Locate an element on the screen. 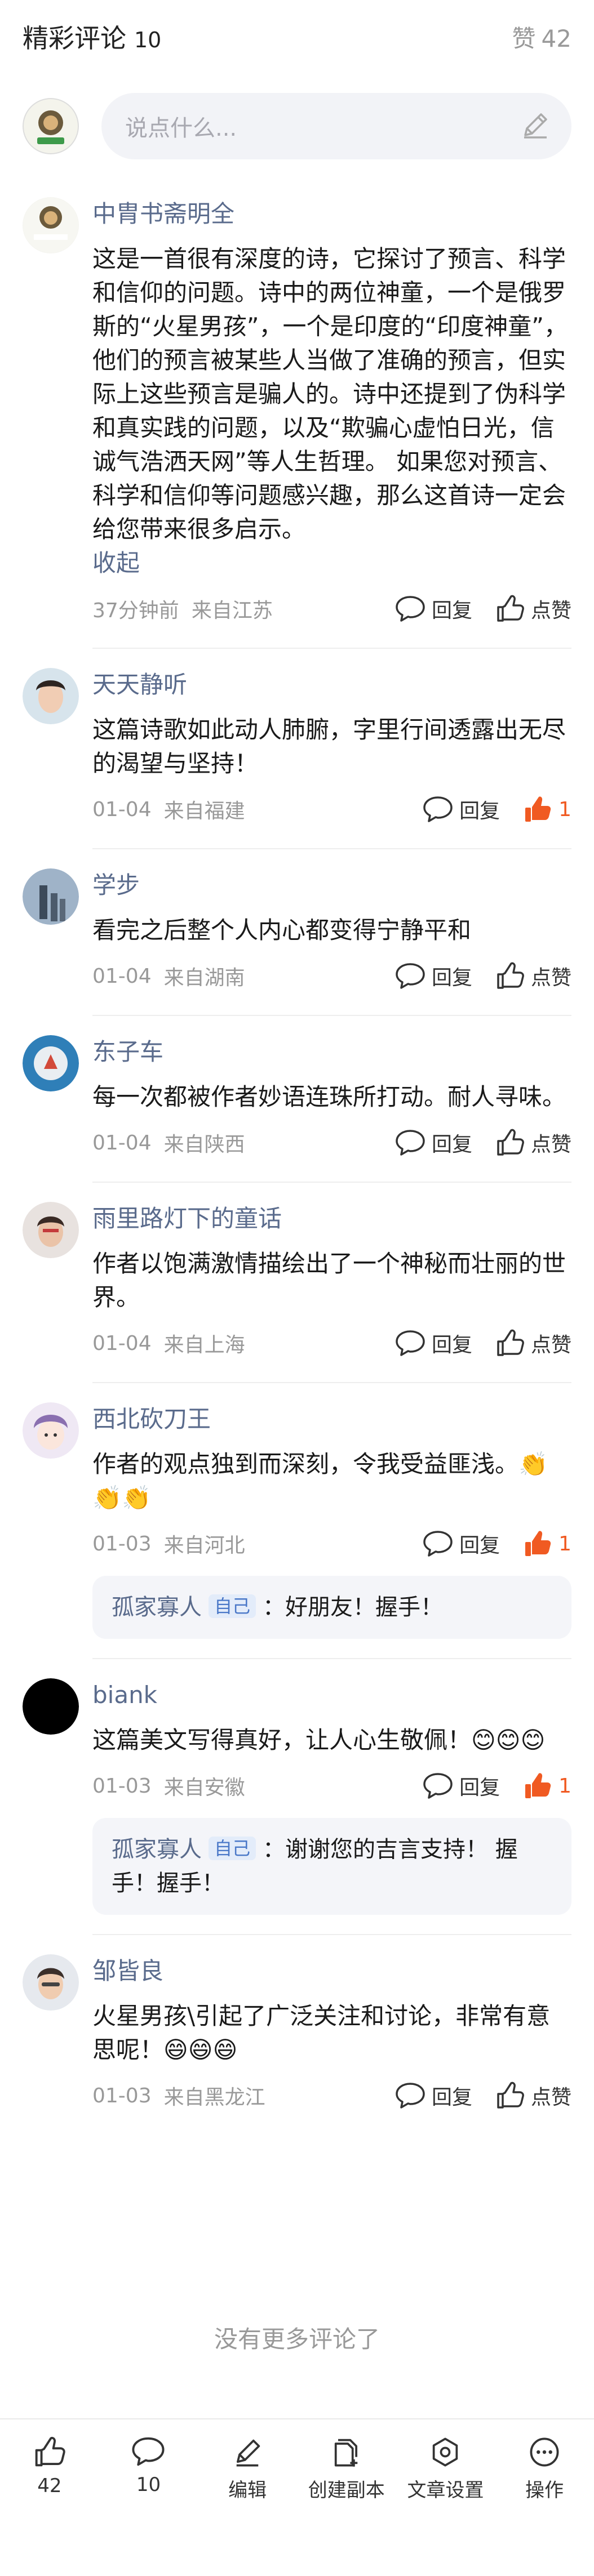 The image size is (594, 2576). home-indicator-area is located at coordinates (297, 2553).